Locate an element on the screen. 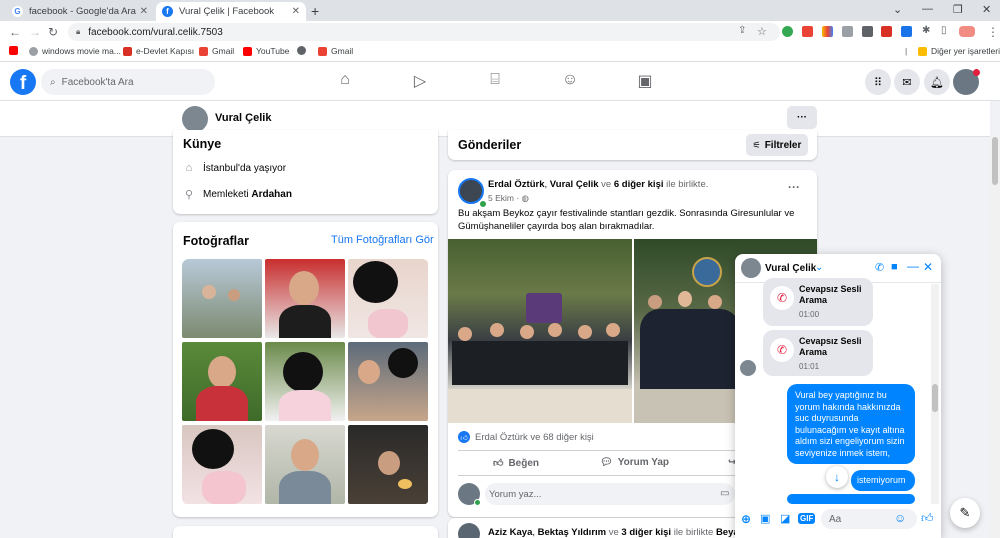  sticker-icon: ▭ is located at coordinates (724, 493).